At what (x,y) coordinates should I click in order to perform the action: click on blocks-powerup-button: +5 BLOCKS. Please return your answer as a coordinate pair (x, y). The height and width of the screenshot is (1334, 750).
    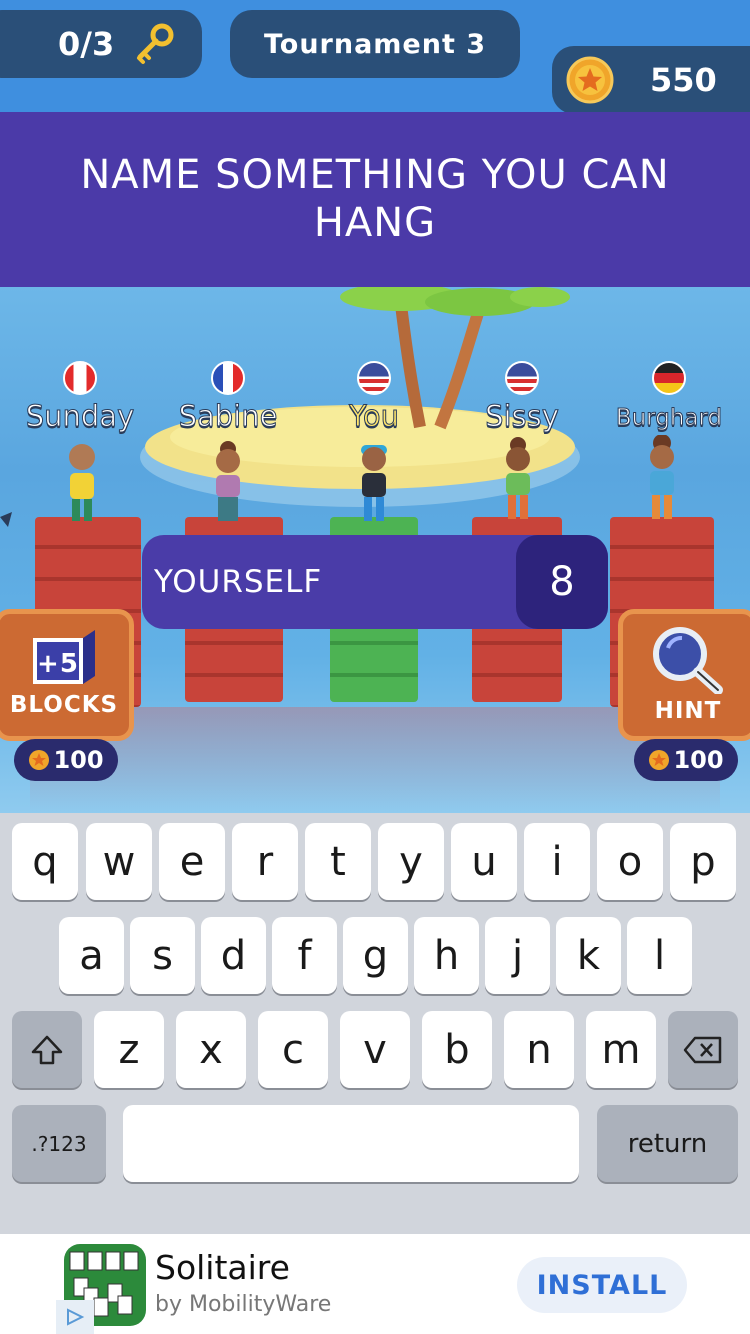
    Looking at the image, I should click on (67, 675).